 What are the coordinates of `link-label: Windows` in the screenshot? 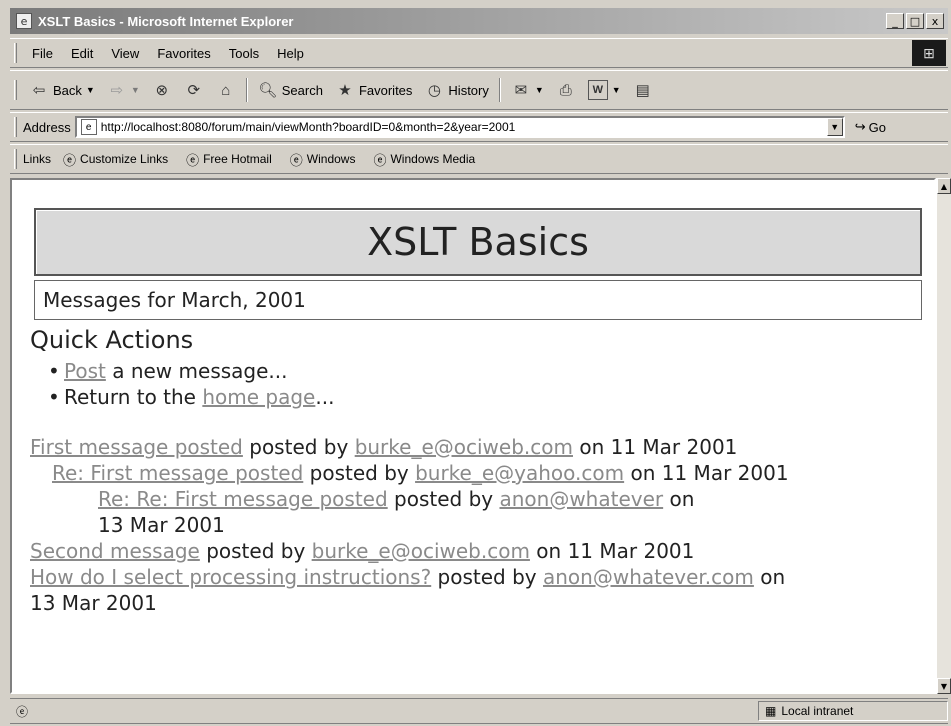 It's located at (331, 159).